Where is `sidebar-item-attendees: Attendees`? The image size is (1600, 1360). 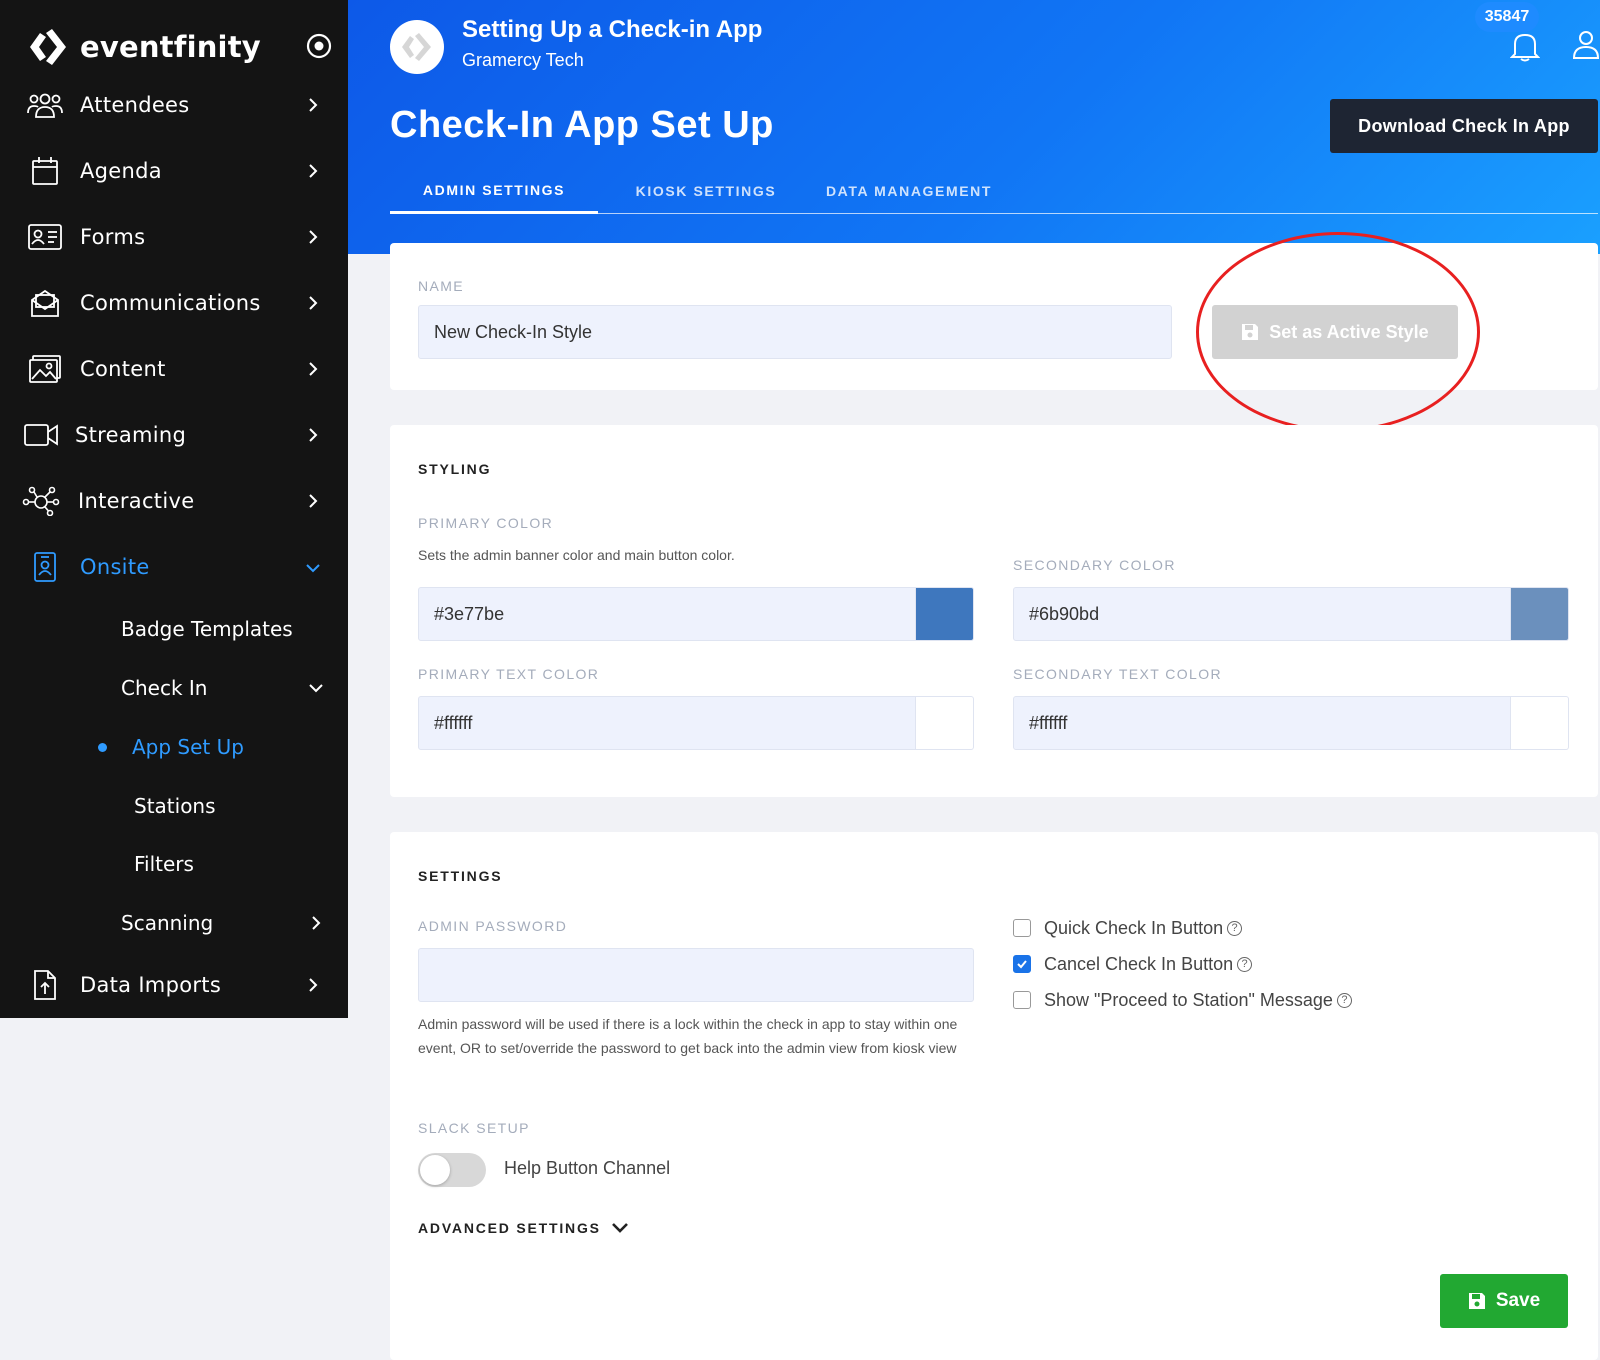 sidebar-item-attendees: Attendees is located at coordinates (174, 105).